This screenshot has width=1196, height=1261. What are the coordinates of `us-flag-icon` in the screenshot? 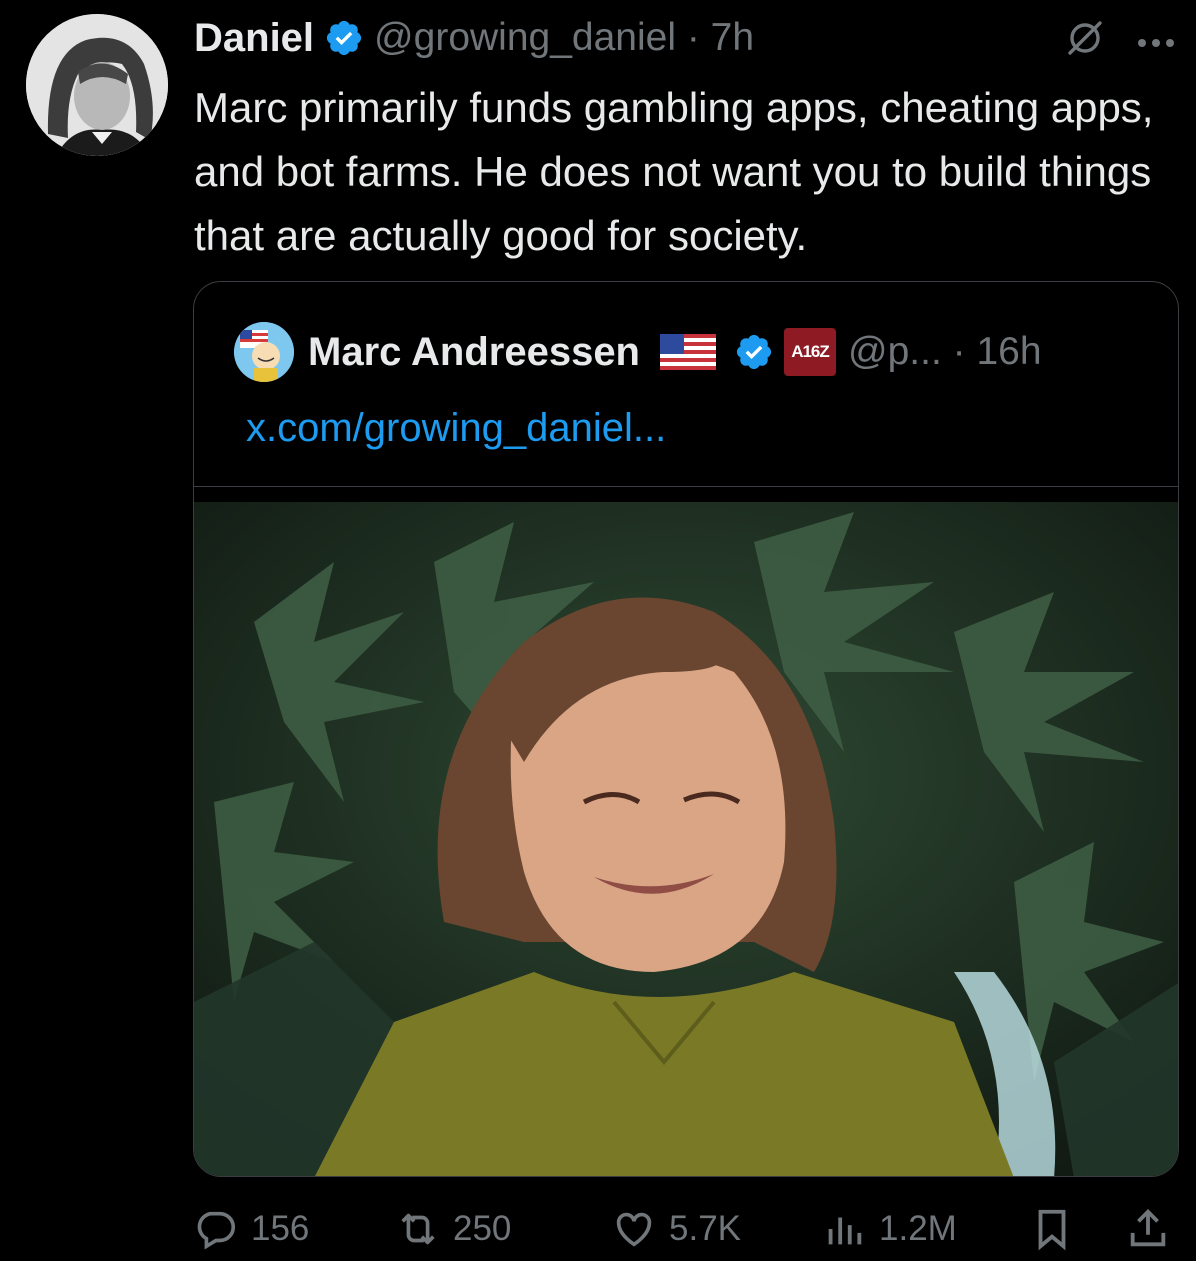 It's located at (688, 352).